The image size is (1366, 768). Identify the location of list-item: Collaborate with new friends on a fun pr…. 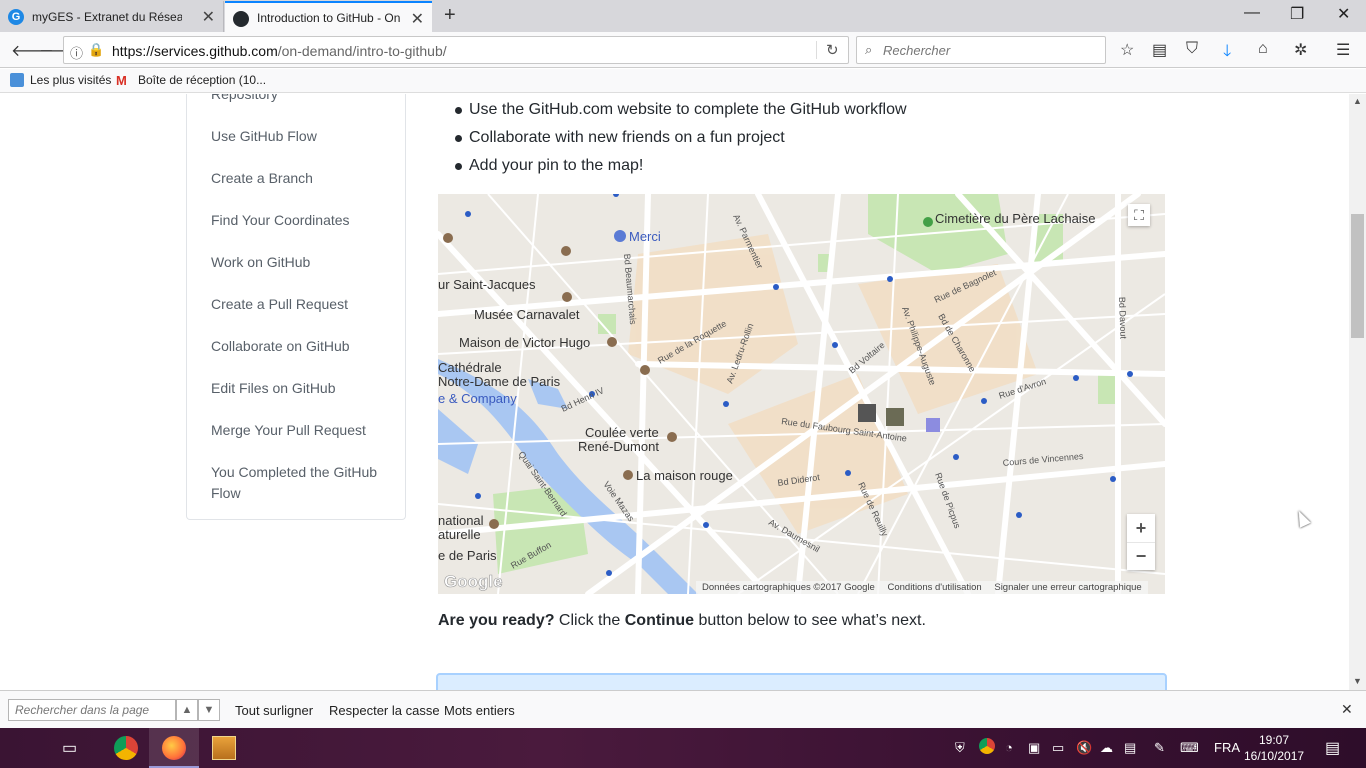
(681, 140).